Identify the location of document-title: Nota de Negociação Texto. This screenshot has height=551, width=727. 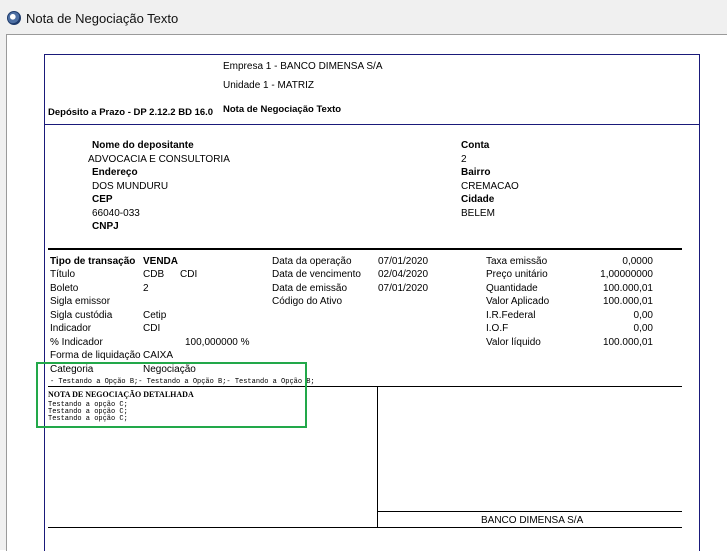
(282, 109).